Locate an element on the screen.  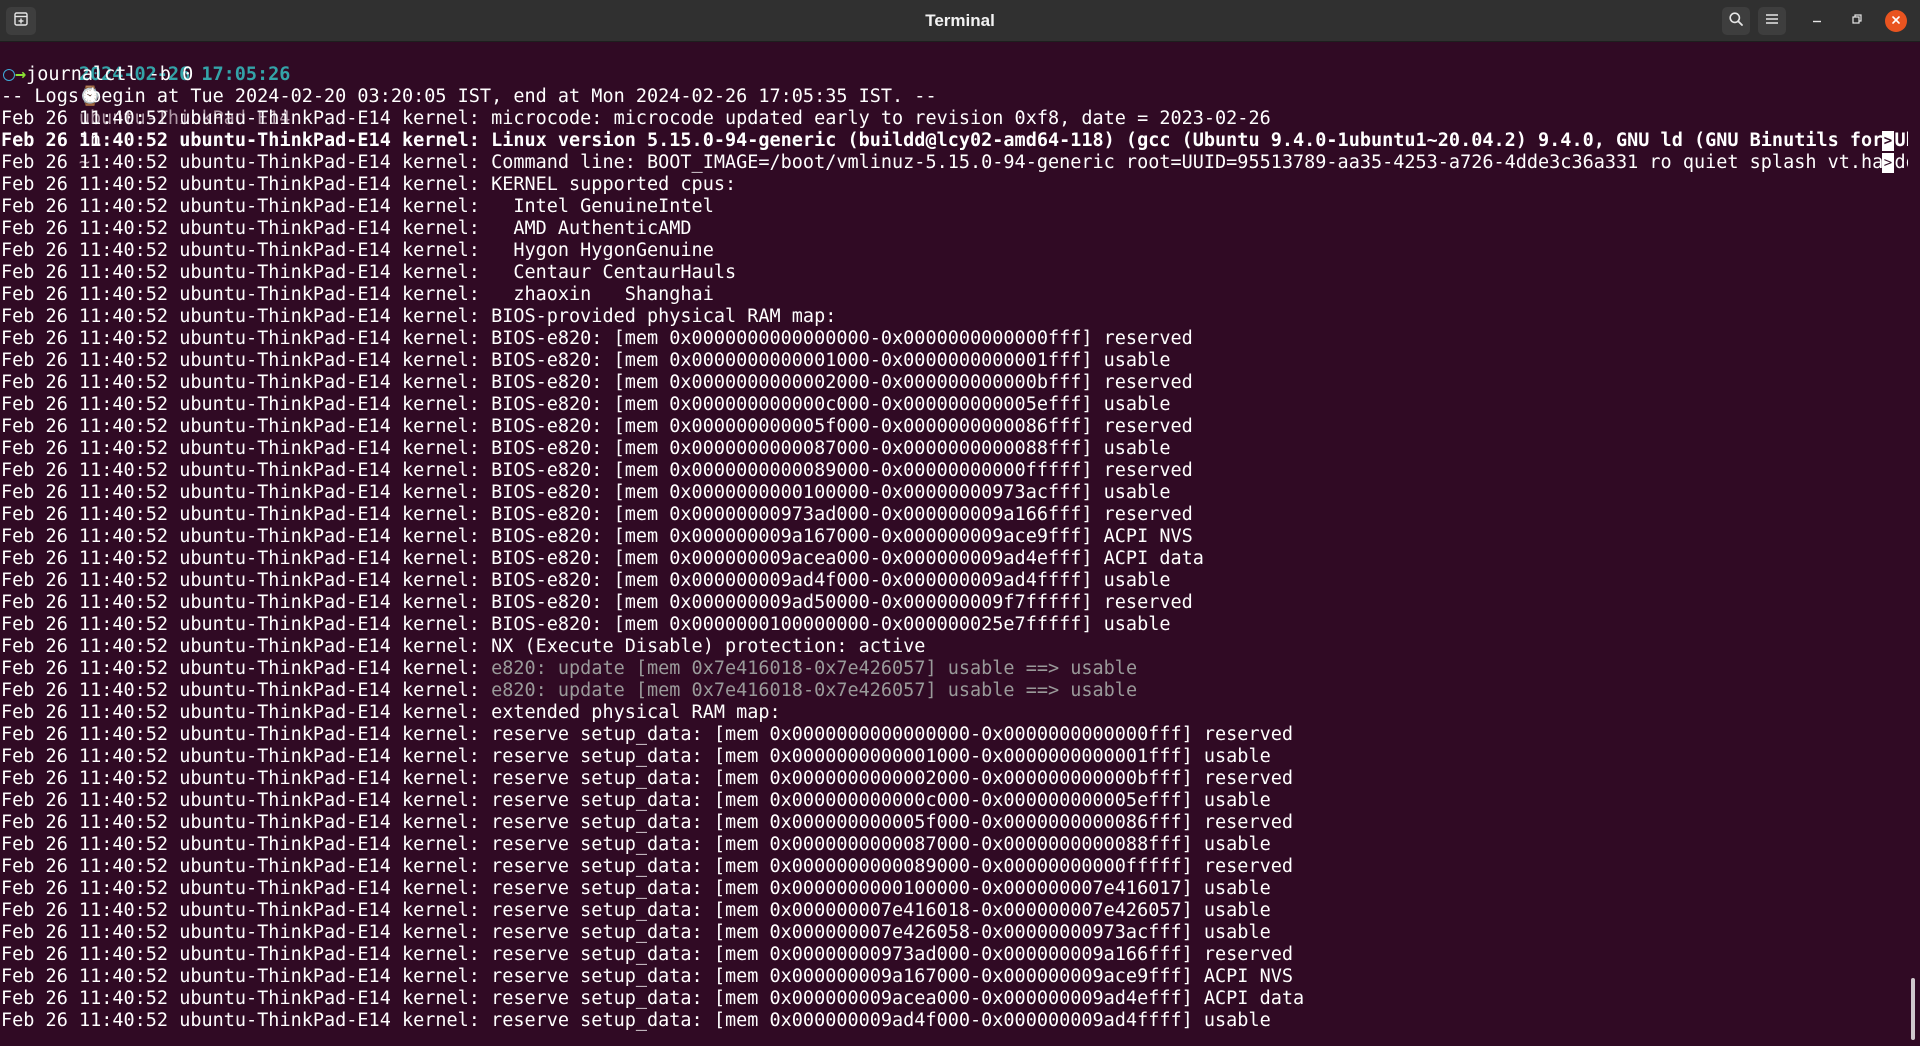
title-bar: Terminal is located at coordinates (960, 21).